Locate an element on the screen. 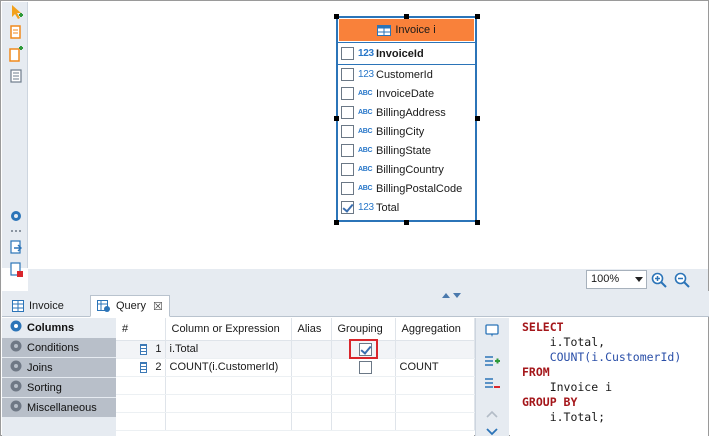  entity-row: 123 Total is located at coordinates (406, 207).